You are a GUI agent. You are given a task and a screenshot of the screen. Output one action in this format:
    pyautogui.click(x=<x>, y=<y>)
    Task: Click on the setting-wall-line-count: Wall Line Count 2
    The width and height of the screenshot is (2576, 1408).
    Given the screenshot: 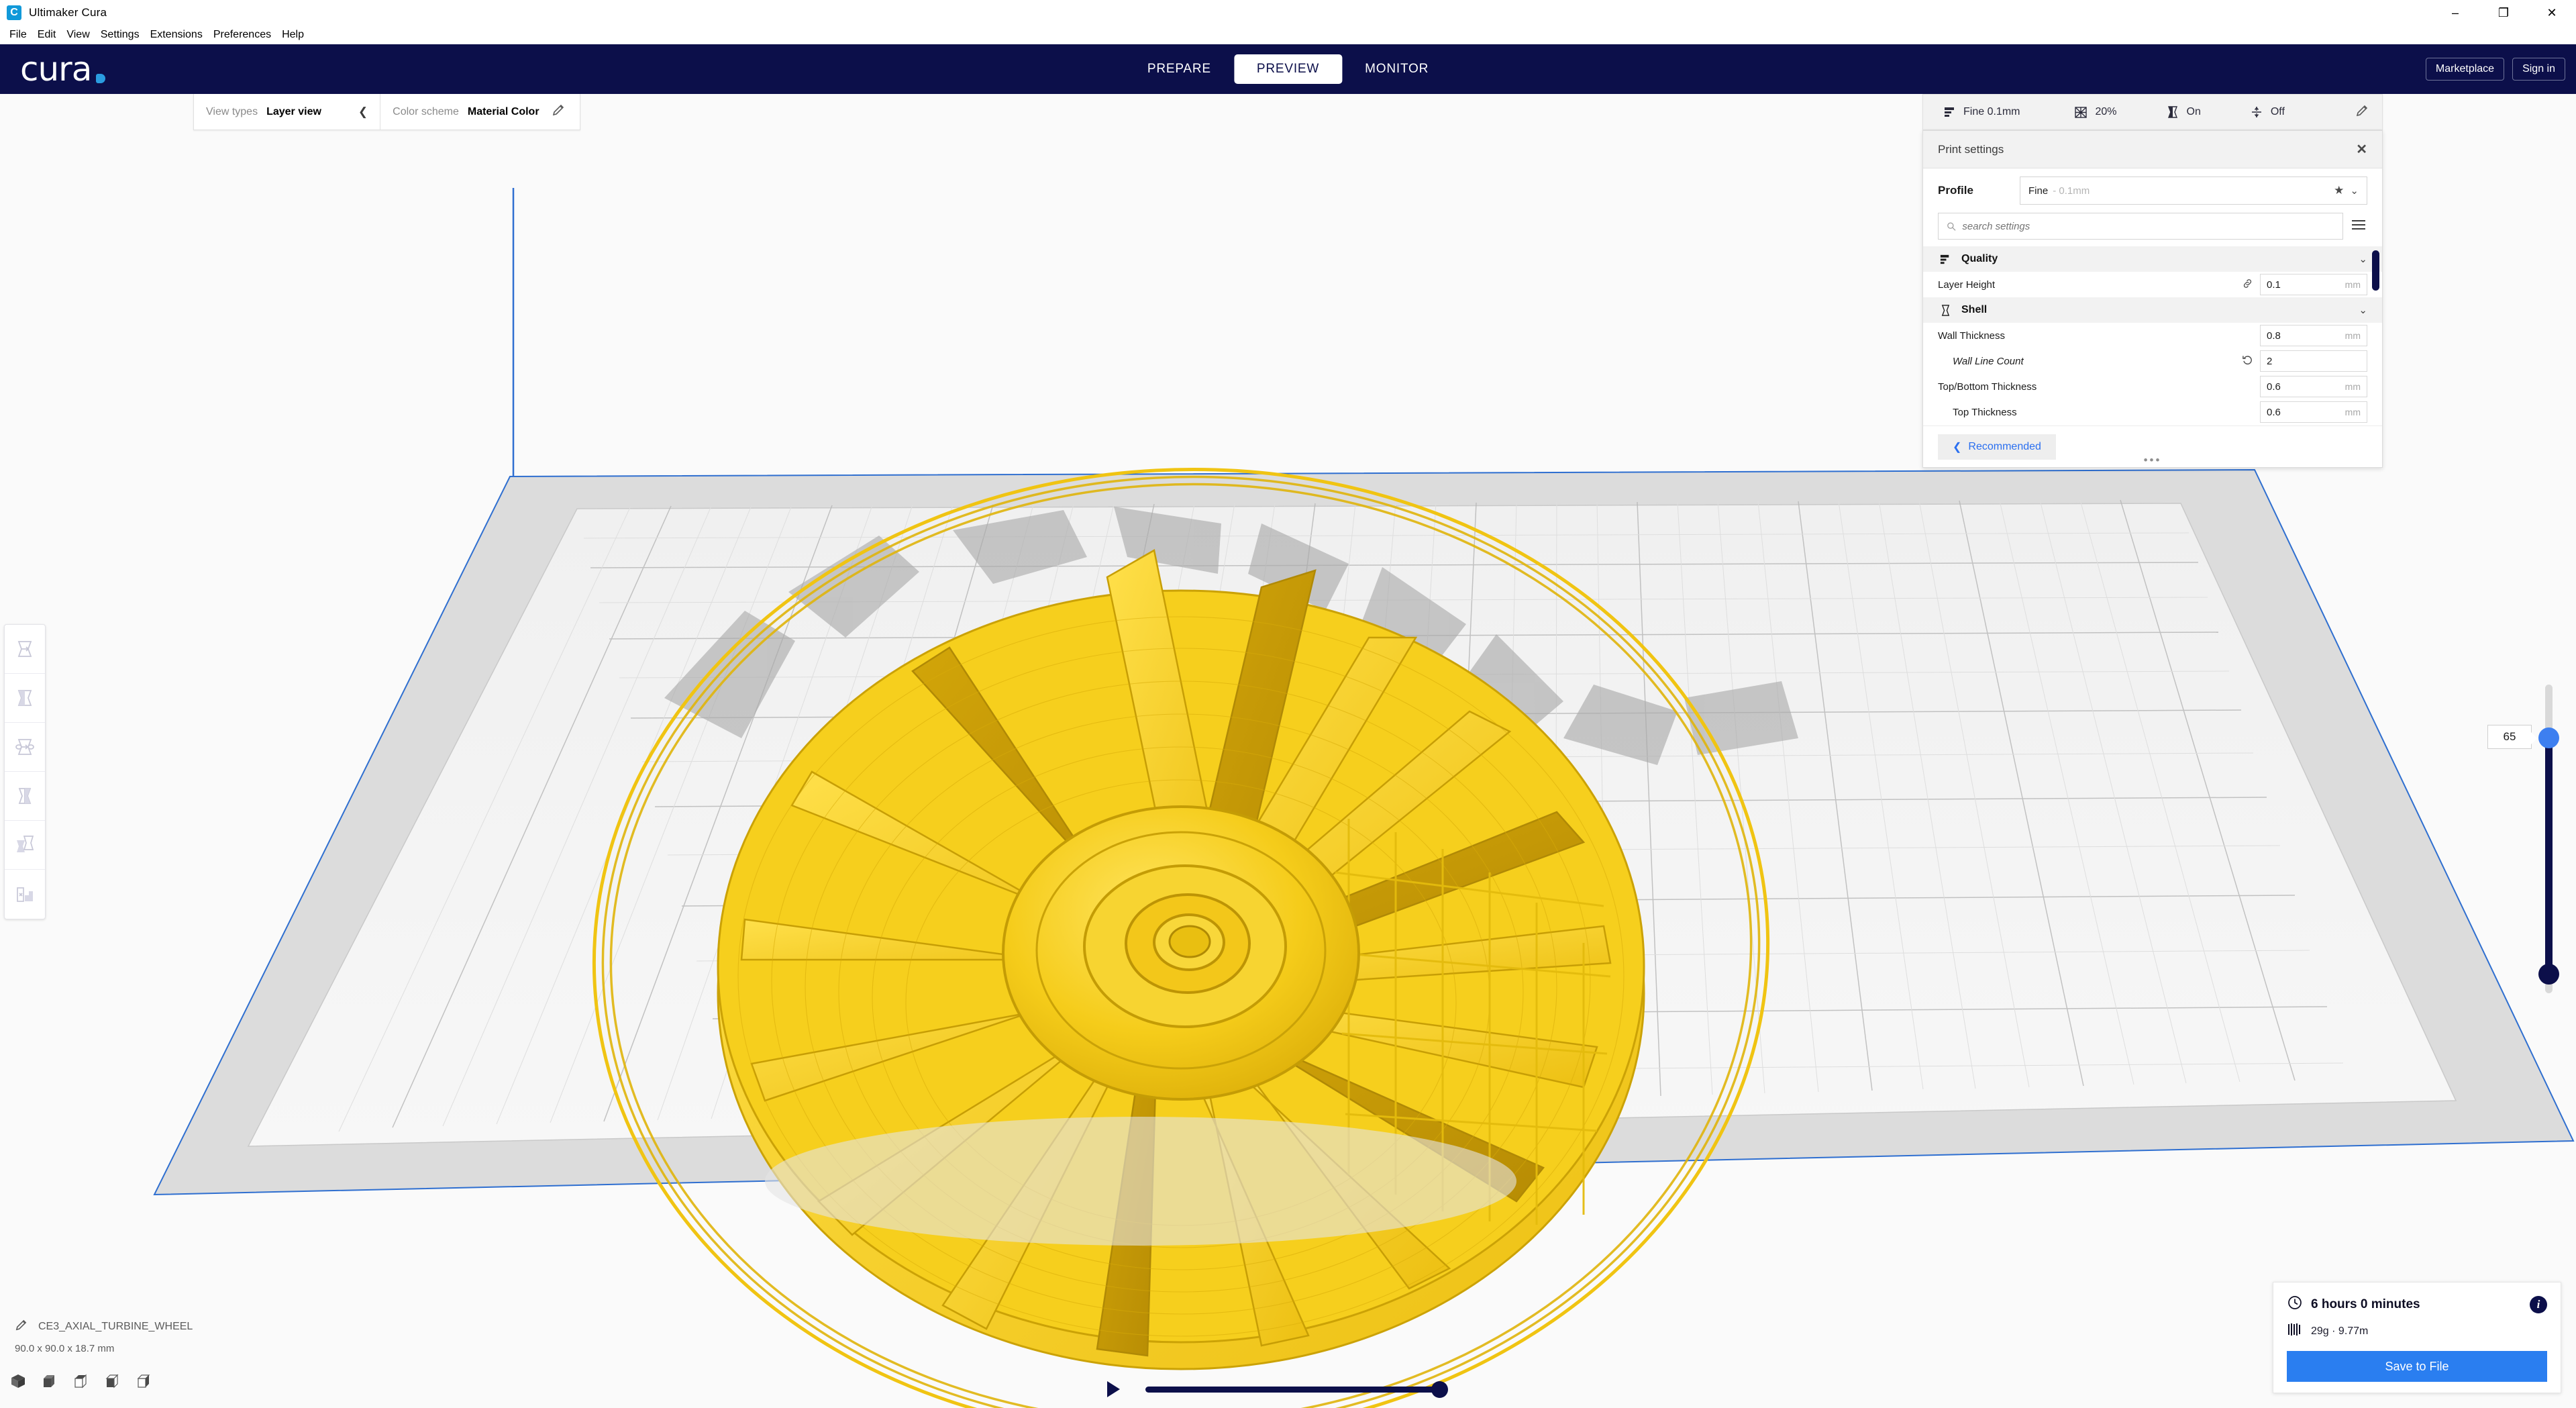 What is the action you would take?
    pyautogui.click(x=2152, y=361)
    